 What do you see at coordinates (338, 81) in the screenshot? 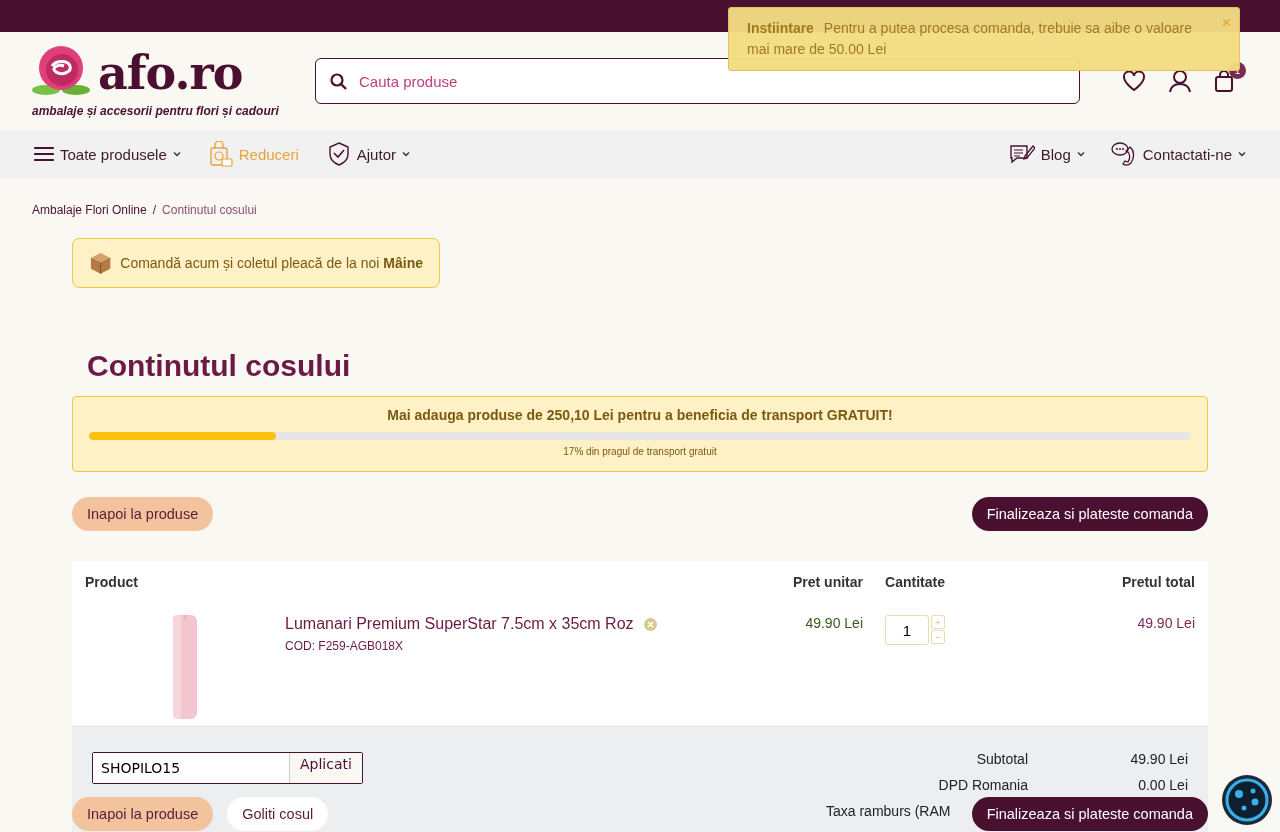
I see `search-icon` at bounding box center [338, 81].